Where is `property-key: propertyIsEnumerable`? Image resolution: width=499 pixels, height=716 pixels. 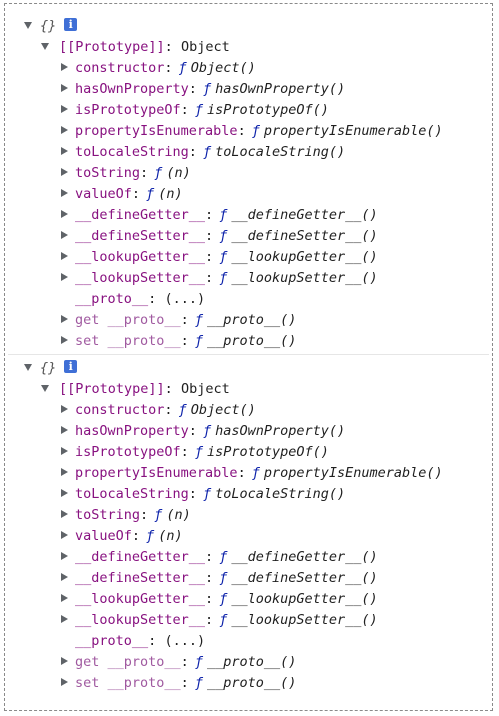
property-key: propertyIsEnumerable is located at coordinates (156, 473).